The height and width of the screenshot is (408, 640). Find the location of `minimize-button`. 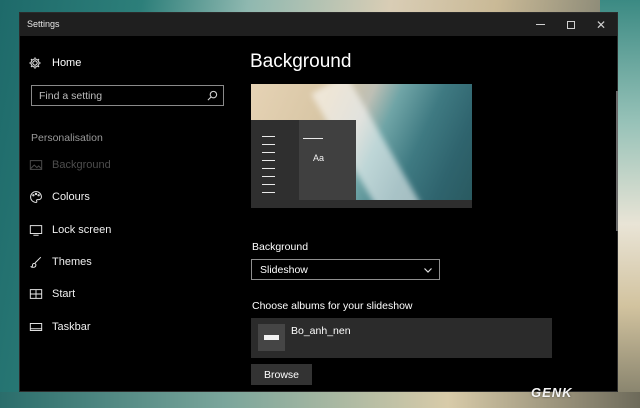

minimize-button is located at coordinates (540, 24).